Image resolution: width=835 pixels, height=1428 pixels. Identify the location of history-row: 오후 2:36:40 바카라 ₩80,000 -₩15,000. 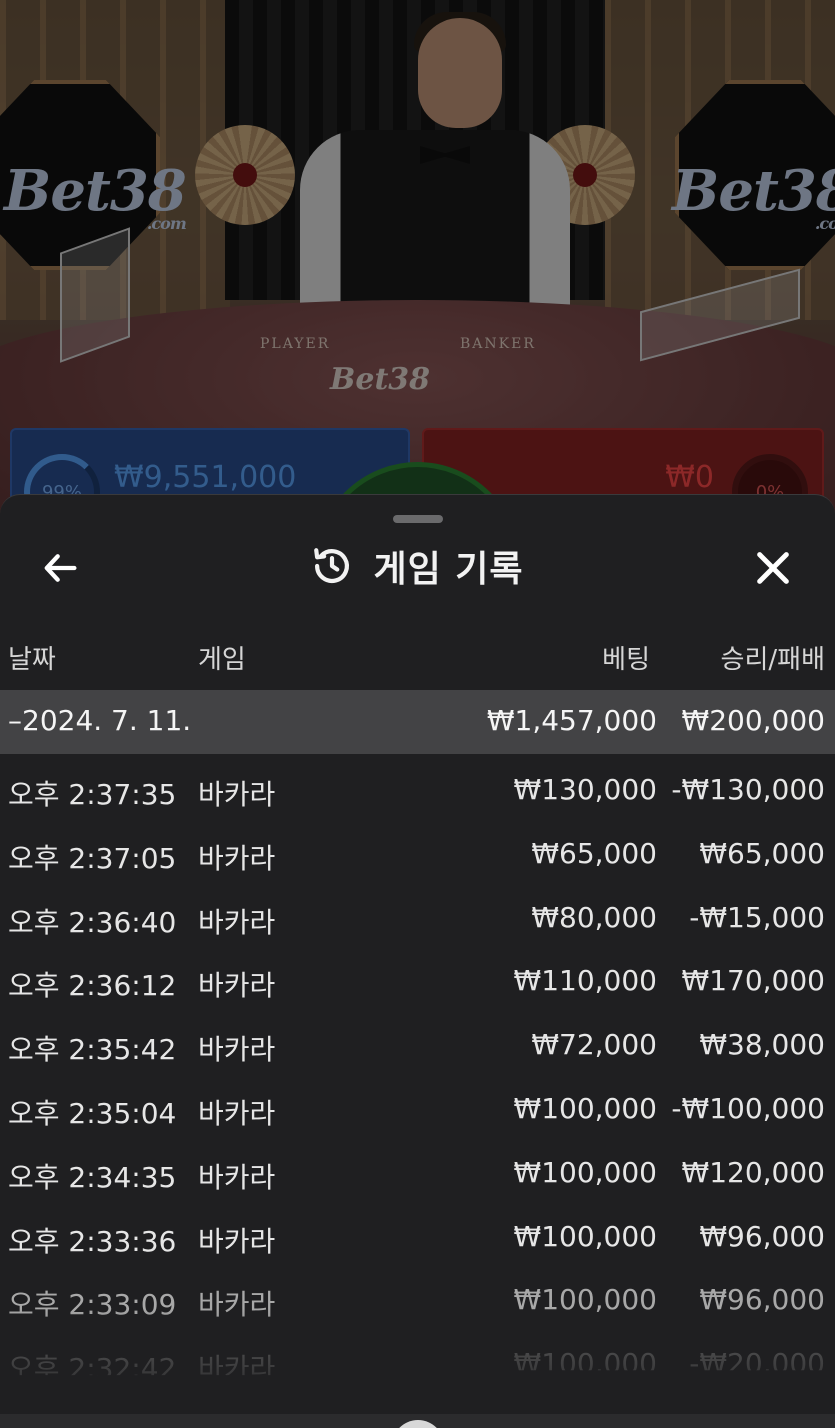
(417, 917).